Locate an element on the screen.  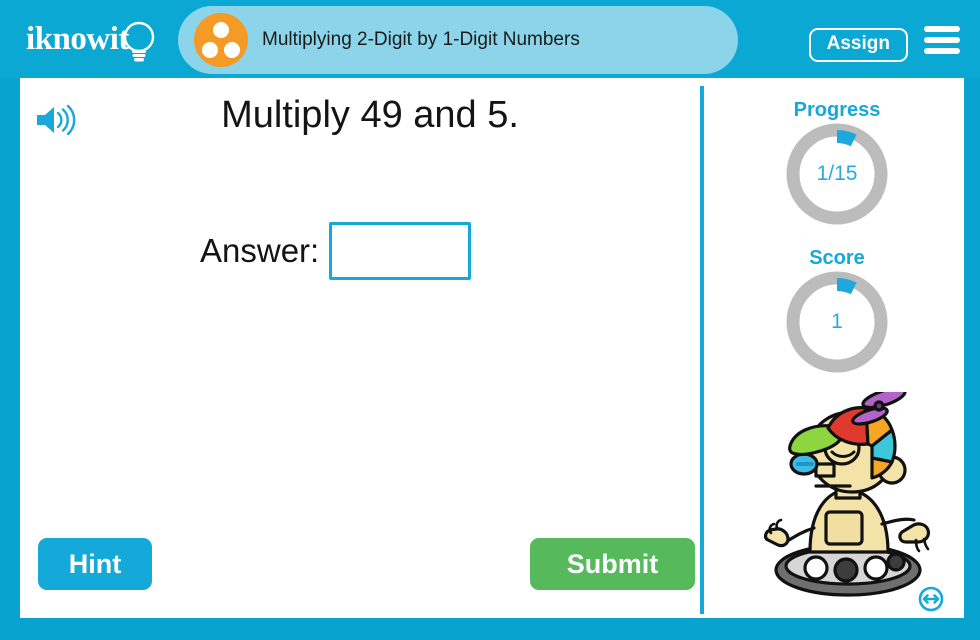
score-gauge: 1 is located at coordinates (837, 322).